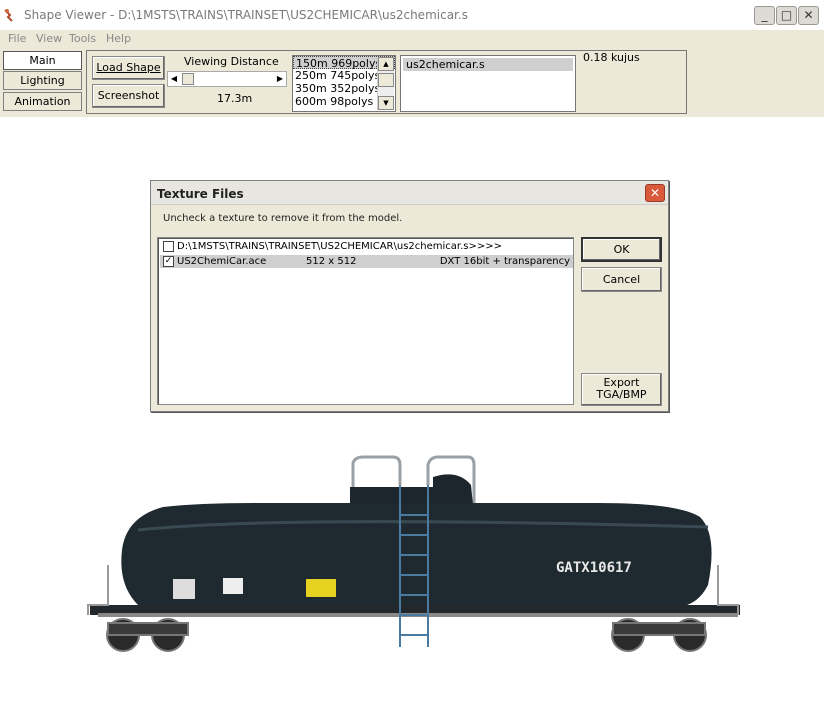 This screenshot has height=703, width=824. Describe the element at coordinates (786, 15) in the screenshot. I see `maximize-button: □` at that location.